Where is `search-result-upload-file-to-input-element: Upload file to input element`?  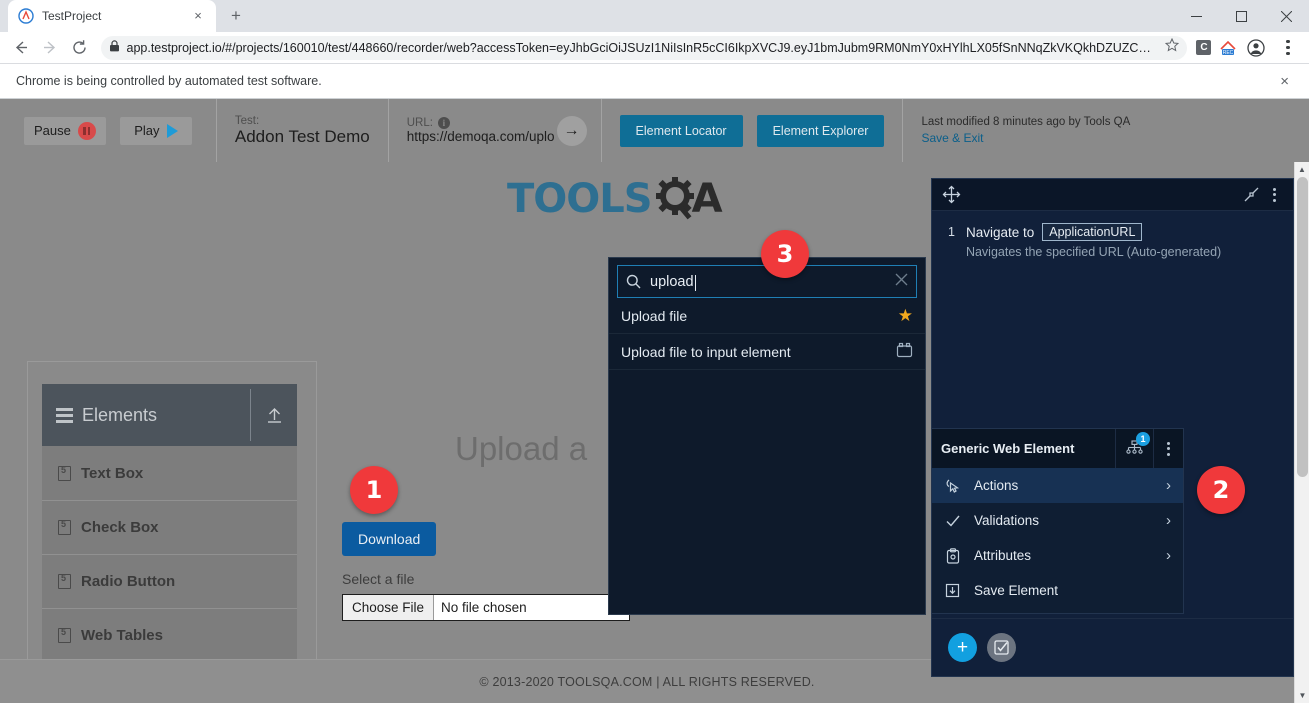
search-result-upload-file-to-input-element: Upload file to input element is located at coordinates (767, 352).